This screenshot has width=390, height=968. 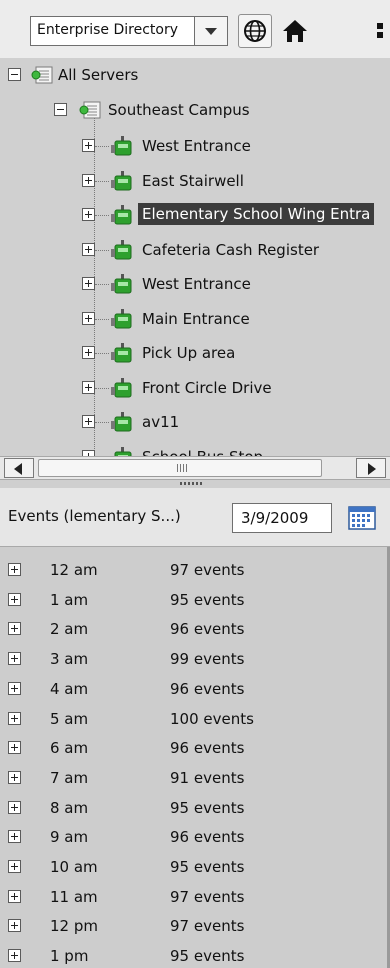 I want to click on tree-label: Pick Up area, so click(x=189, y=353).